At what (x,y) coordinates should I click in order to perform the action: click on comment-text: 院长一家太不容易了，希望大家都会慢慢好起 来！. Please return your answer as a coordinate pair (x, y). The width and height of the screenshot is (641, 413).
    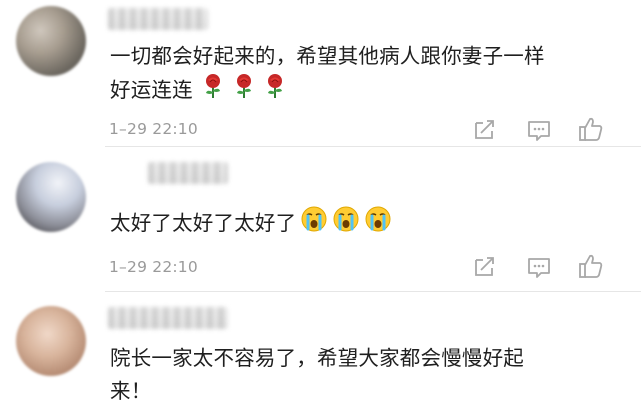
    Looking at the image, I should click on (362, 375).